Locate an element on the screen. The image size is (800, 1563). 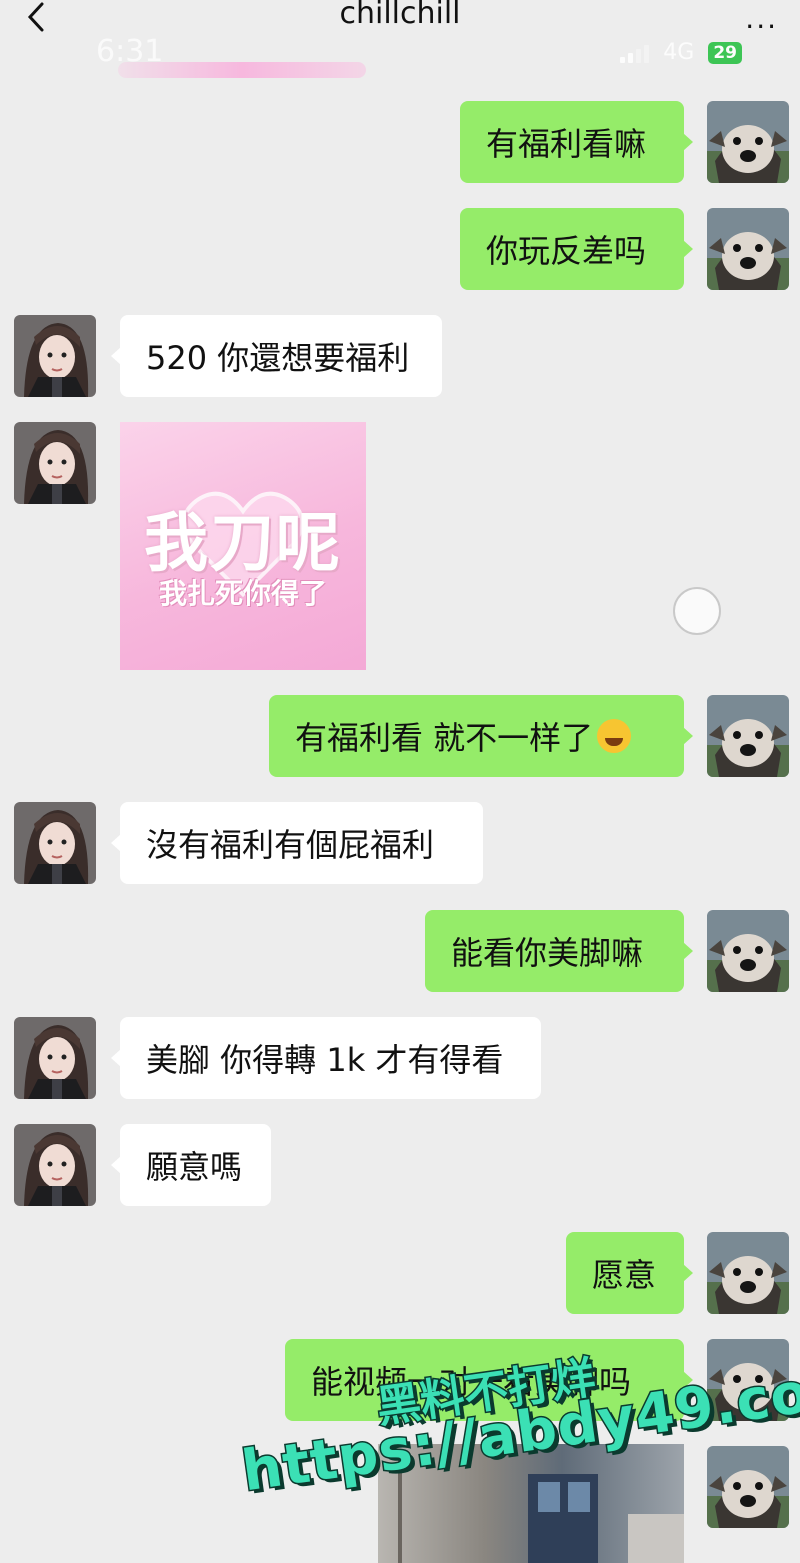
network-type: 4G is located at coordinates (679, 52).